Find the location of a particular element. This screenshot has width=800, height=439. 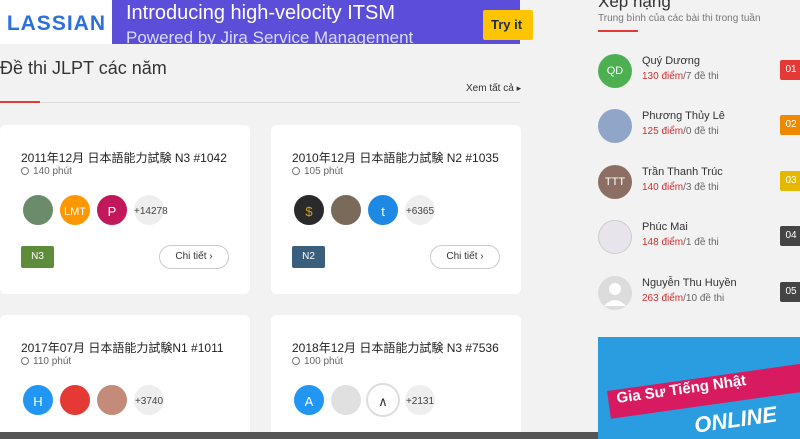

test-count: /0 đề thi is located at coordinates (701, 131).